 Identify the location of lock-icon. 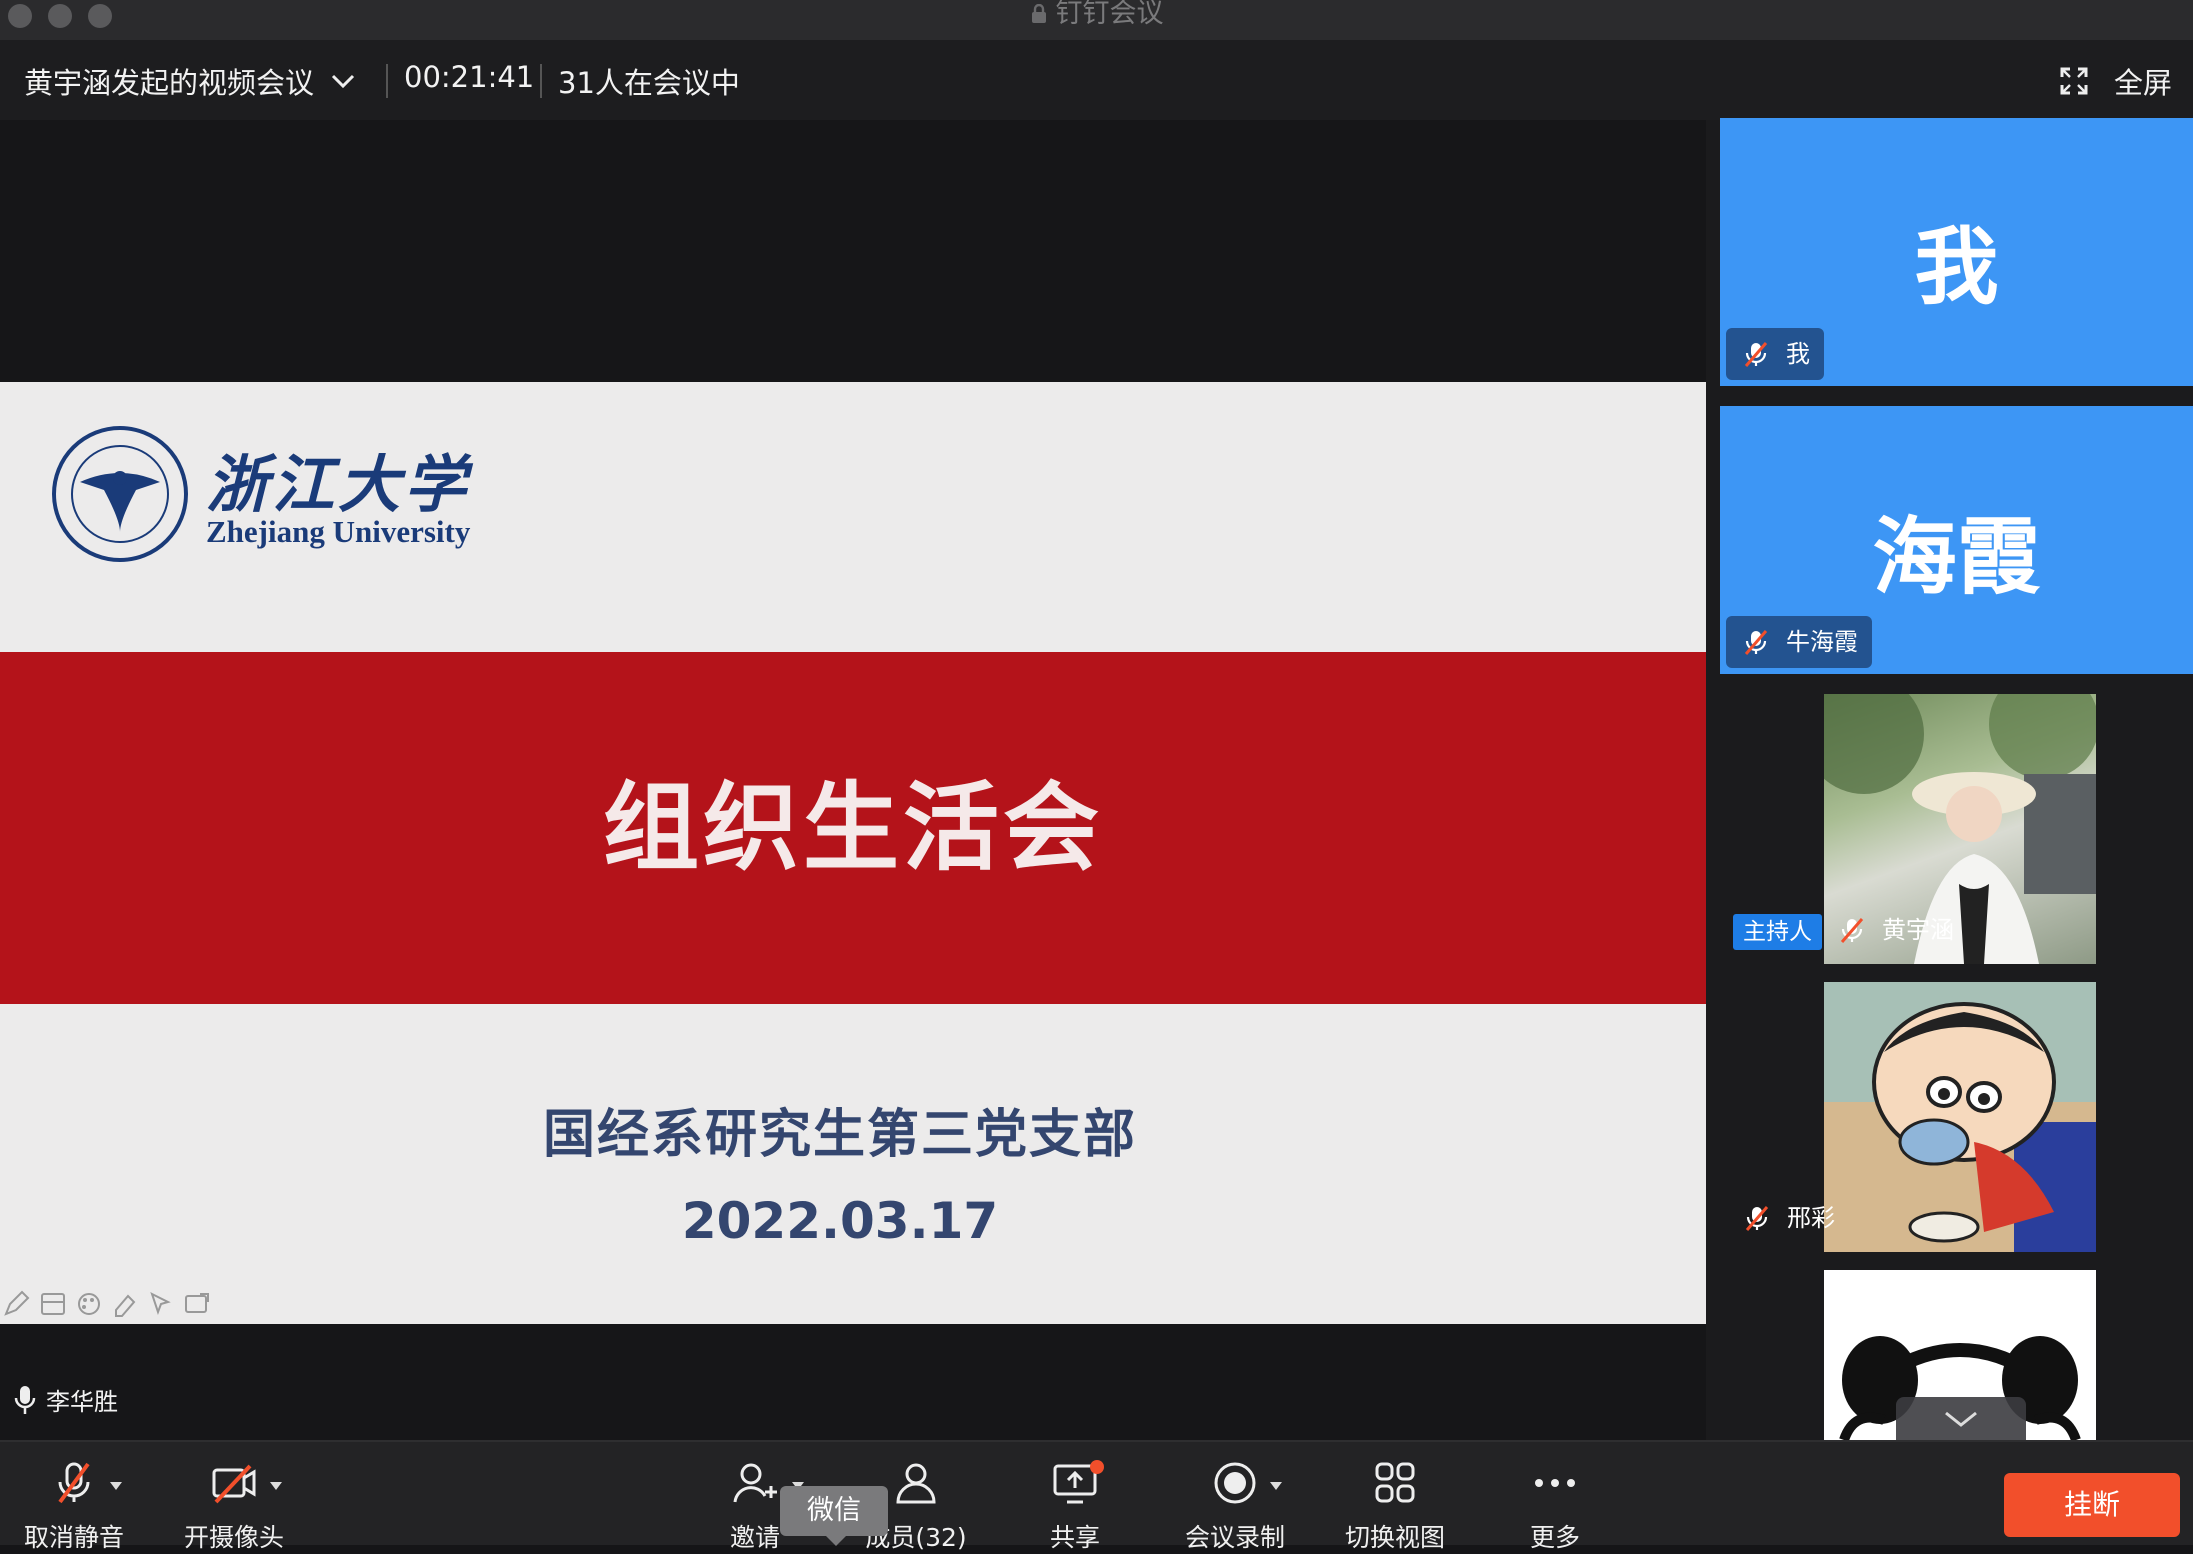
(1038, 13).